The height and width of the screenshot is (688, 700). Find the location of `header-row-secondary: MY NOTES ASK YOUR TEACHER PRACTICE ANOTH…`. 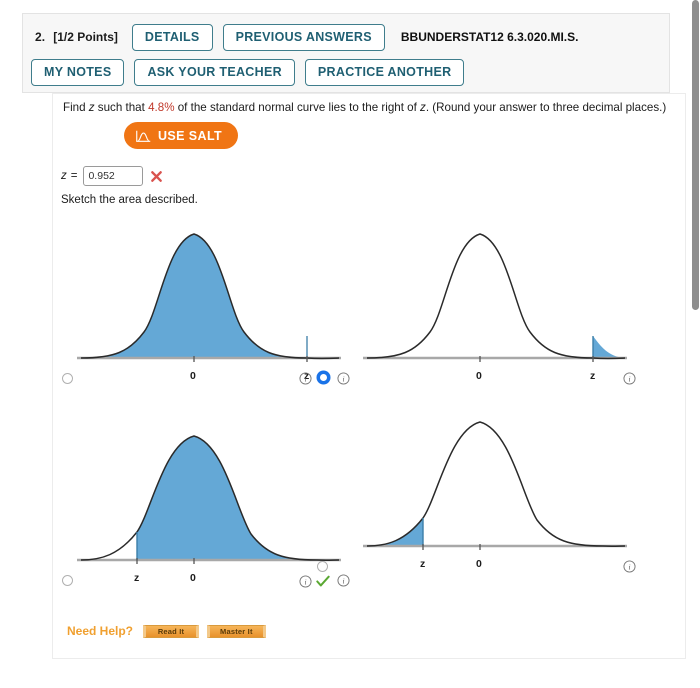

header-row-secondary: MY NOTES ASK YOUR TEACHER PRACTICE ANOTH… is located at coordinates (252, 72).